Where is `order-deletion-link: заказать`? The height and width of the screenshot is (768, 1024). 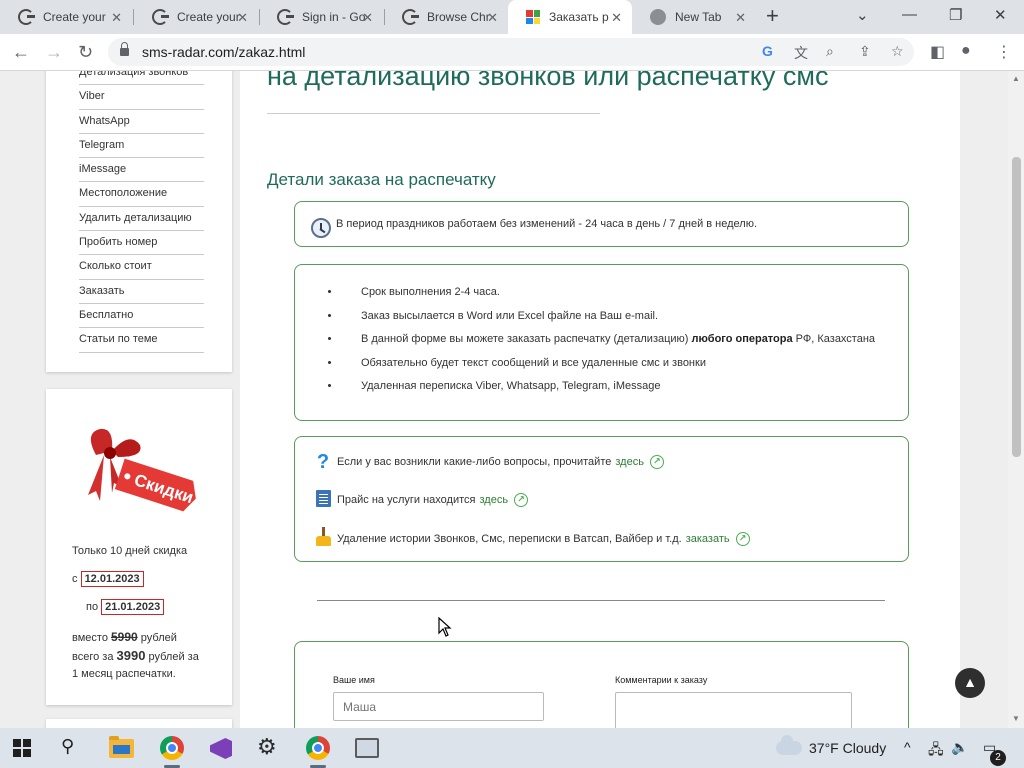
order-deletion-link: заказать is located at coordinates (708, 539).